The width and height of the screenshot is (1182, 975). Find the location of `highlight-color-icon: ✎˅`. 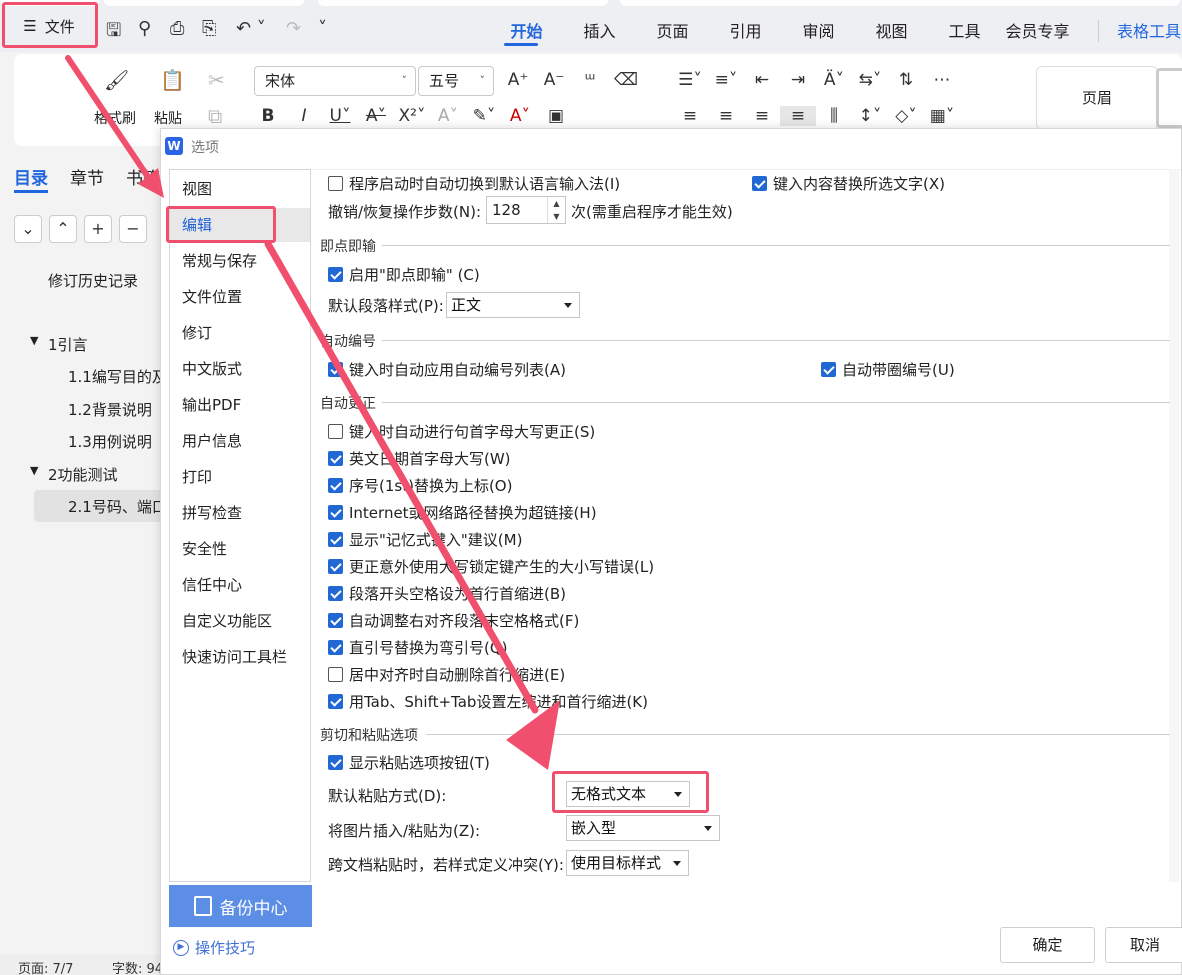

highlight-color-icon: ✎˅ is located at coordinates (484, 116).